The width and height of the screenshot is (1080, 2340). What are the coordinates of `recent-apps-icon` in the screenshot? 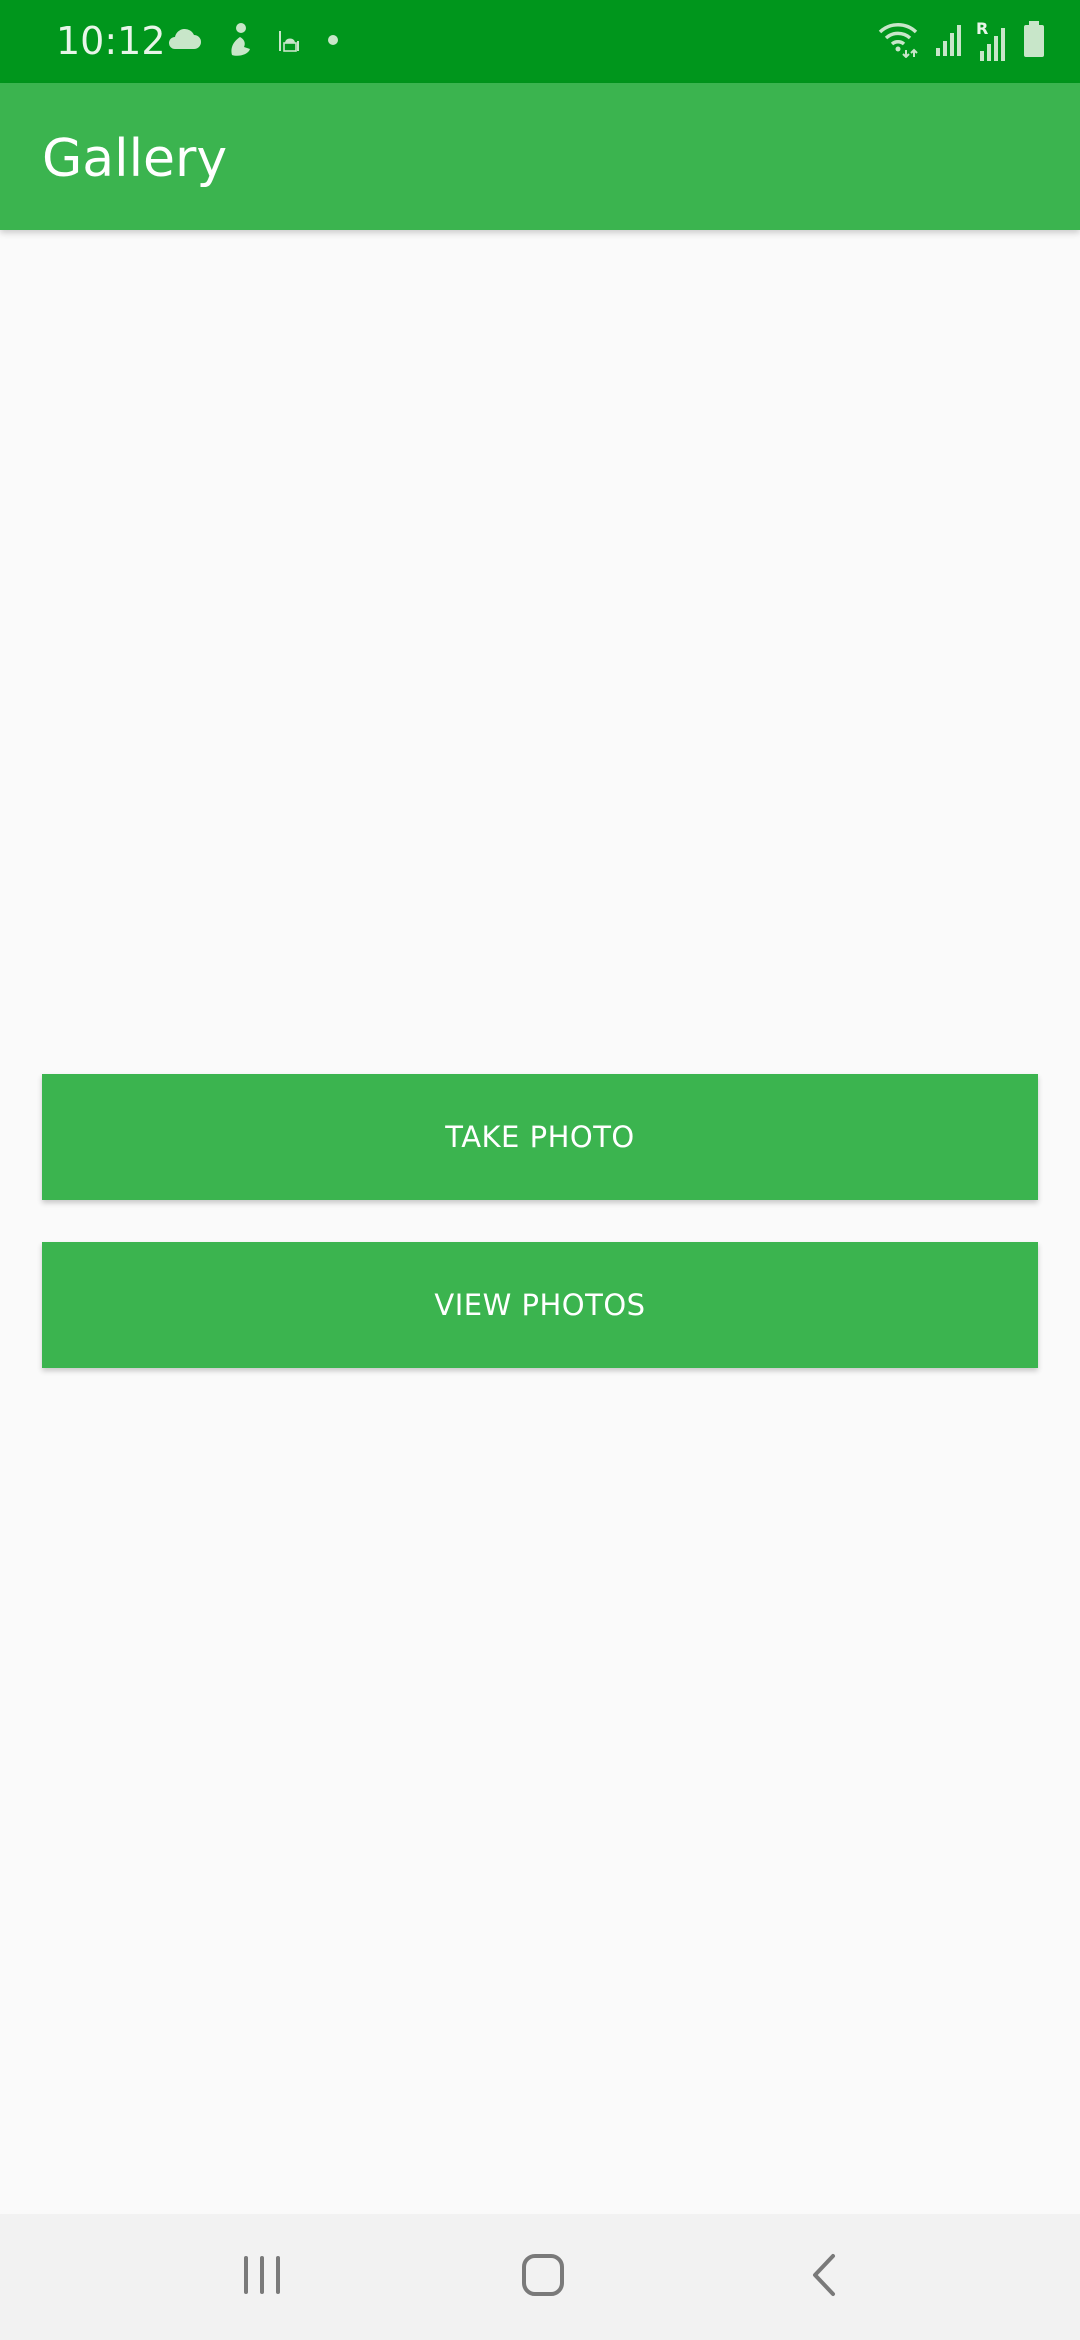 It's located at (262, 2277).